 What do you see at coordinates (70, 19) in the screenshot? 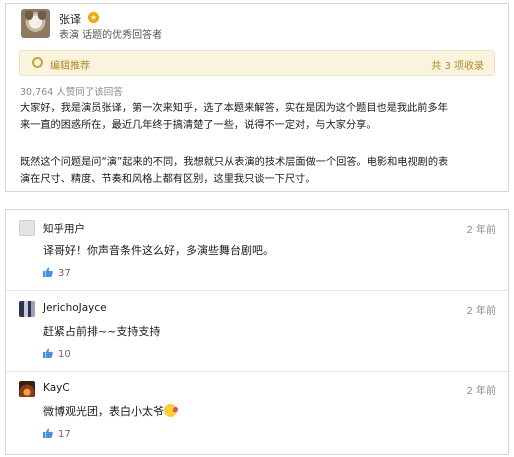
I see `author-name: 张译` at bounding box center [70, 19].